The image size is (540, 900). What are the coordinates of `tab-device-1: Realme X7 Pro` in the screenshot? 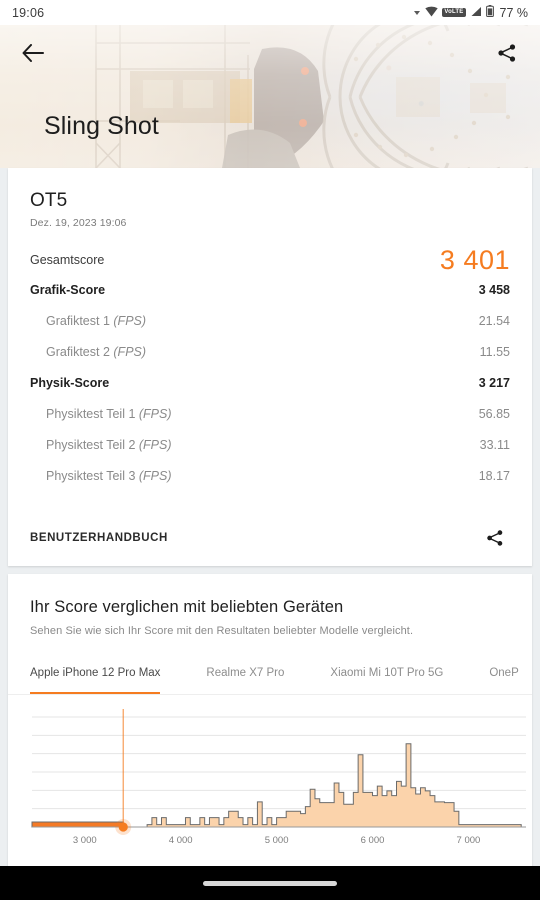 It's located at (245, 672).